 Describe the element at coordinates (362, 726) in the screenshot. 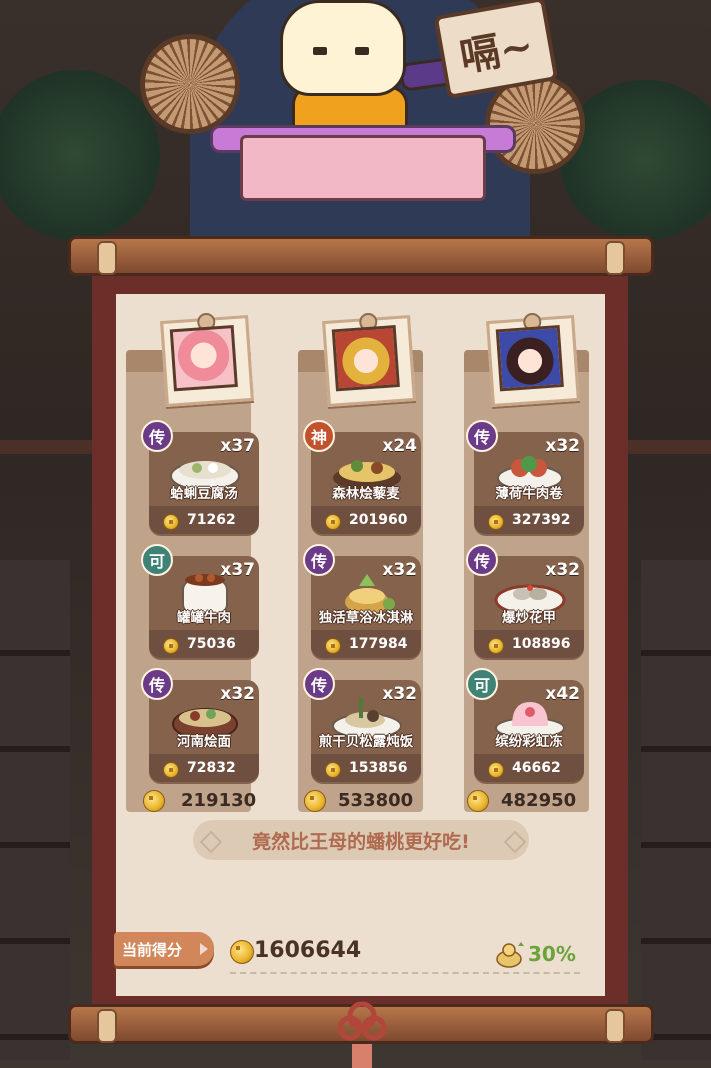

I see `dish-card: 传 x32 煎干贝松露炖饭 153856` at that location.